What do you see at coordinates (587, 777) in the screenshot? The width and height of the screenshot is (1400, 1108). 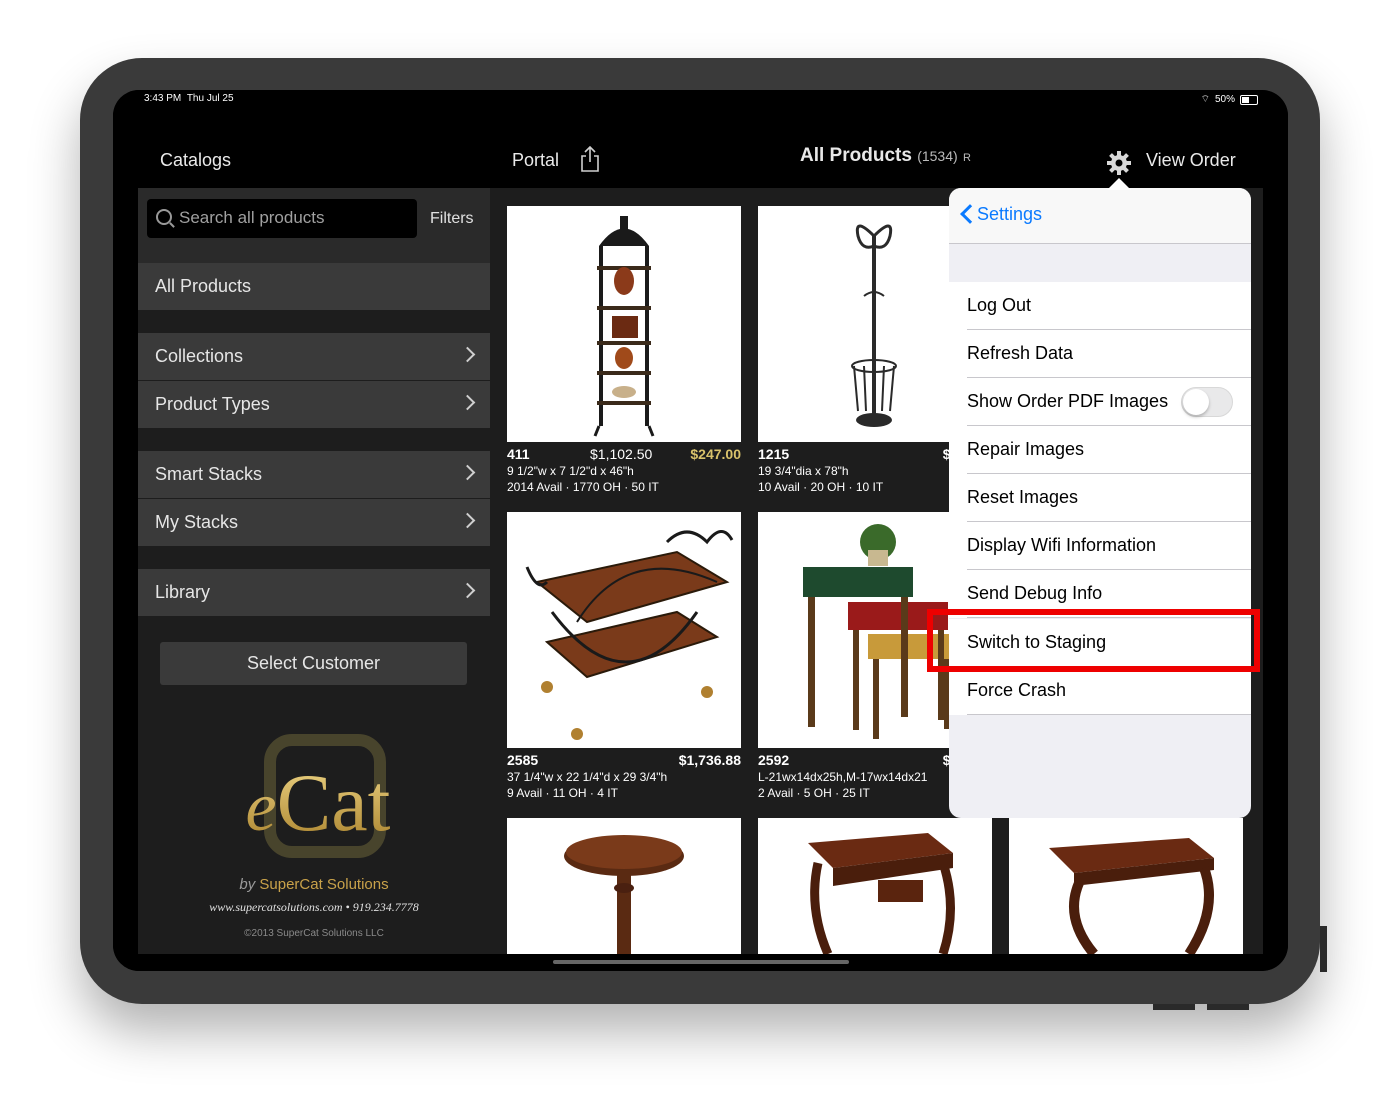 I see `product-dimensions: 37 1/4"w x 22 1/4"d x 29 3/4"h` at bounding box center [587, 777].